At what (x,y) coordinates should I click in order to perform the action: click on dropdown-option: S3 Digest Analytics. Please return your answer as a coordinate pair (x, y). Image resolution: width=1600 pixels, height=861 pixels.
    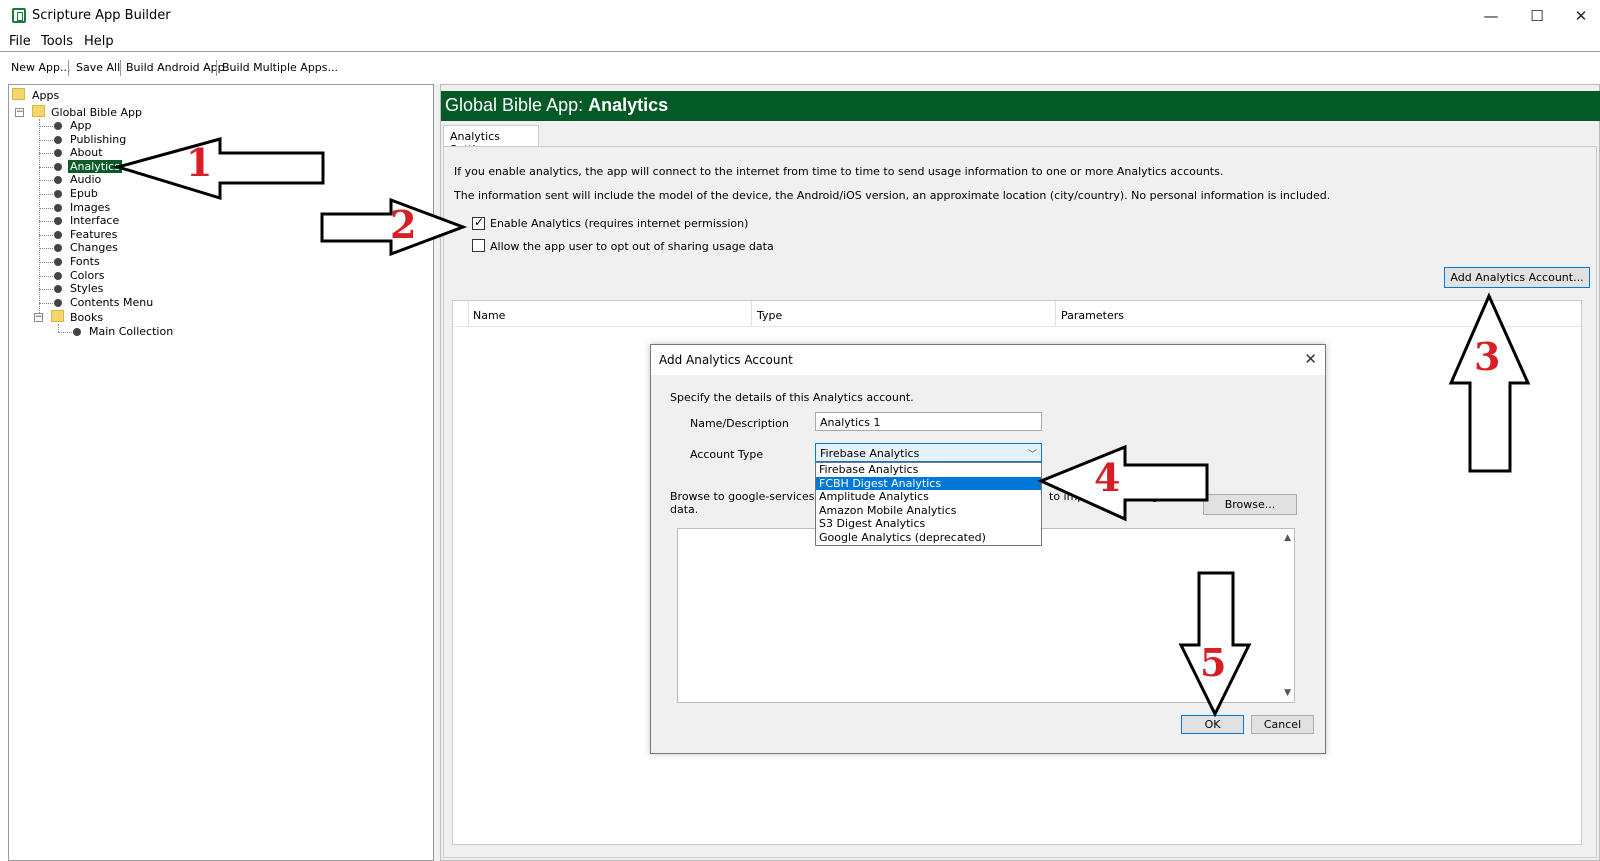
    Looking at the image, I should click on (928, 524).